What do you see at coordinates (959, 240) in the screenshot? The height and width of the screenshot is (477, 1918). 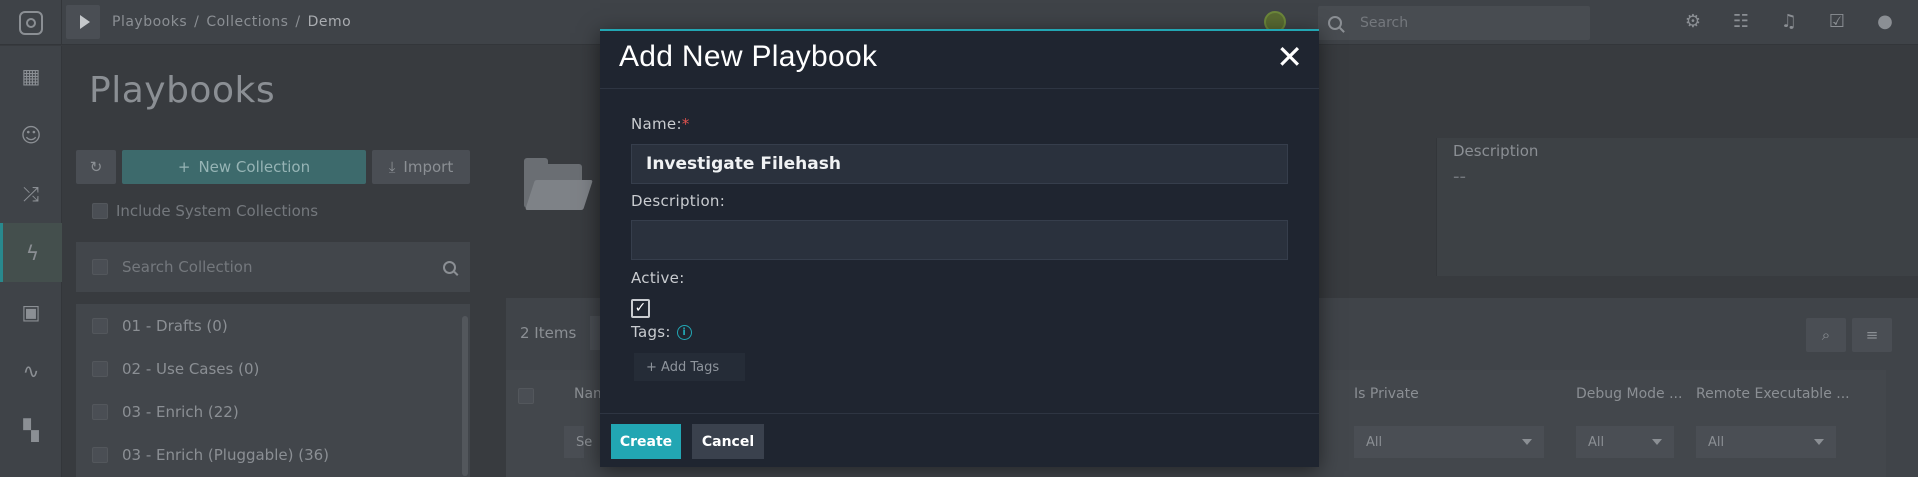 I see `description-field` at bounding box center [959, 240].